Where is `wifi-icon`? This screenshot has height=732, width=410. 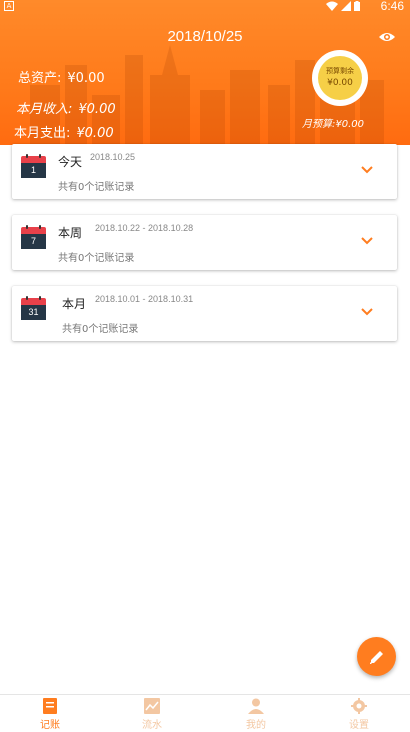 wifi-icon is located at coordinates (332, 6).